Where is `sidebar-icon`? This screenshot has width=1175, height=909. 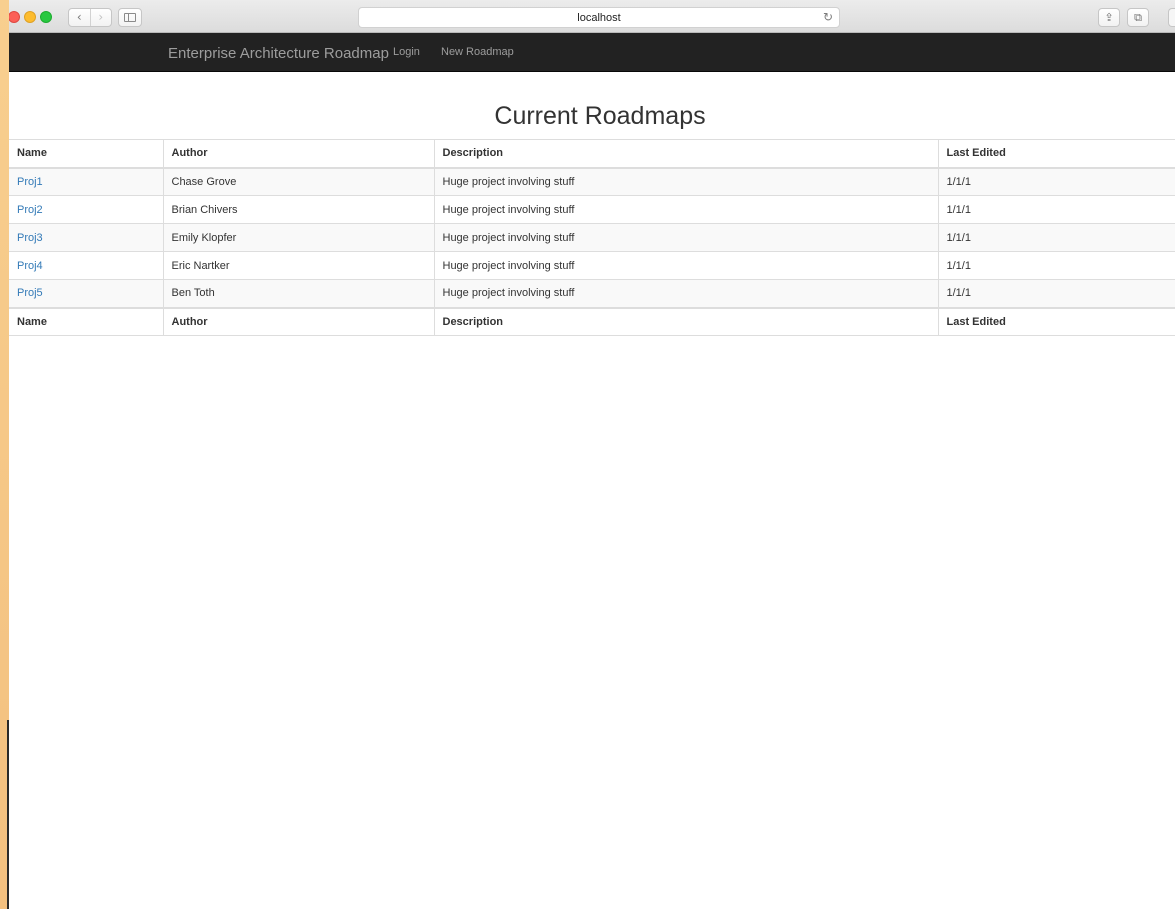 sidebar-icon is located at coordinates (130, 17).